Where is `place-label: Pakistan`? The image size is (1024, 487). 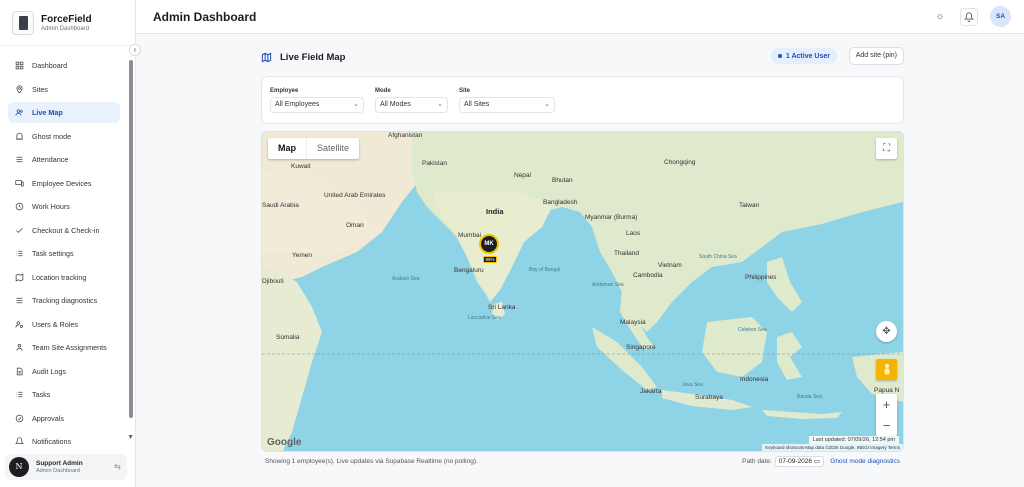 place-label: Pakistan is located at coordinates (434, 163).